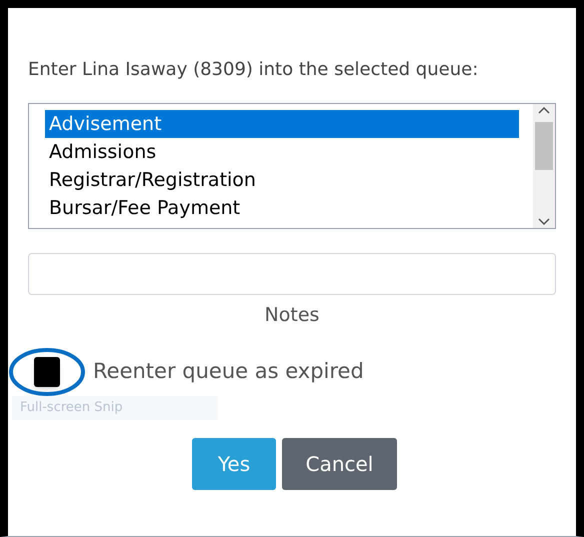 The height and width of the screenshot is (537, 584). I want to click on notes-label: Notes, so click(292, 315).